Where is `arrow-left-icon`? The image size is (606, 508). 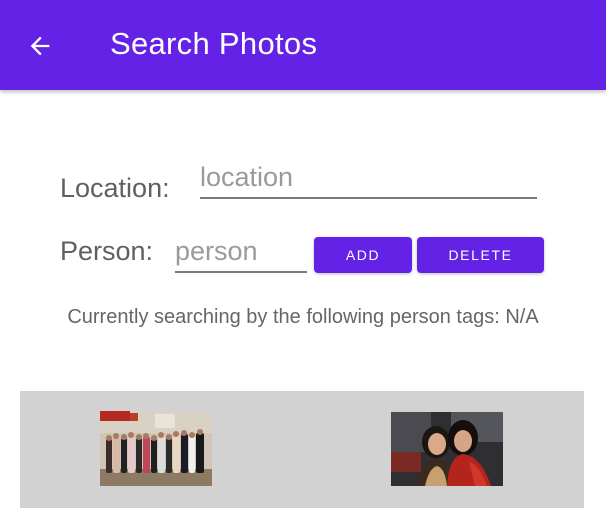 arrow-left-icon is located at coordinates (40, 46).